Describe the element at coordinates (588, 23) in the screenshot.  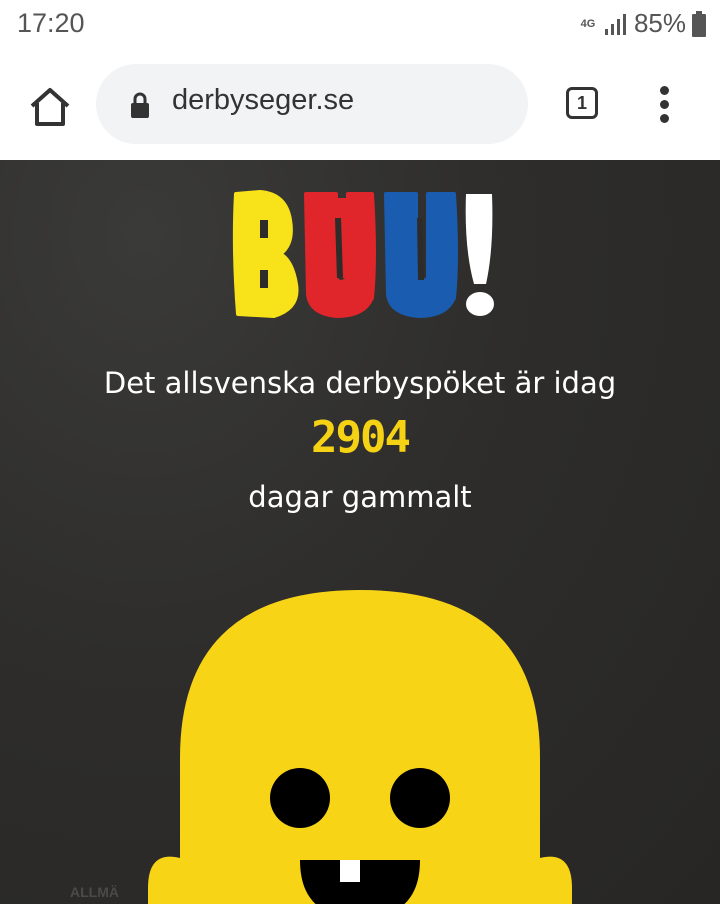
I see `network-type: 4G` at that location.